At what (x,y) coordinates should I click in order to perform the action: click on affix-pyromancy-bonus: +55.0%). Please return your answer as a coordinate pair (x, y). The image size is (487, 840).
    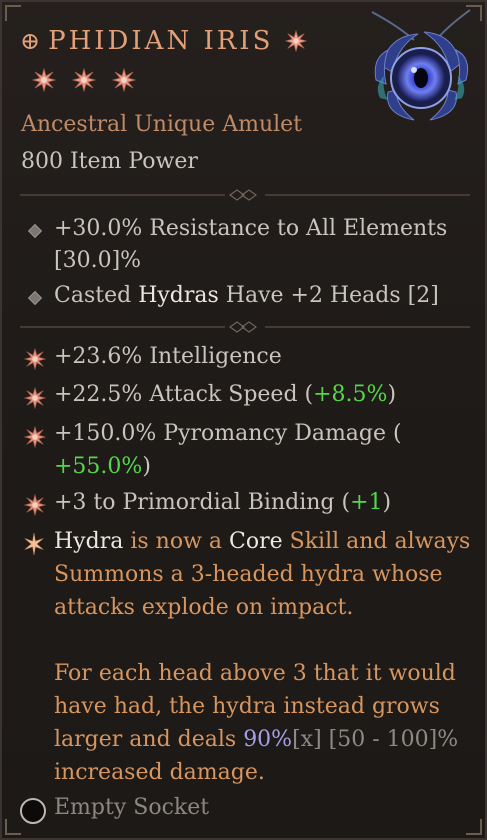
    Looking at the image, I should click on (102, 466).